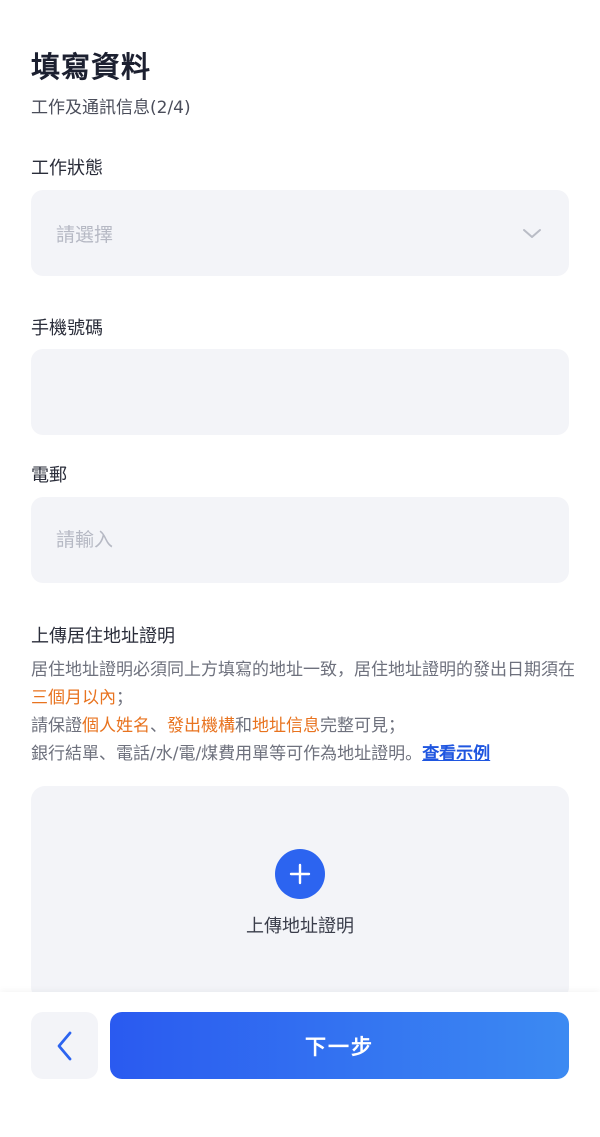 This screenshot has width=600, height=1137. What do you see at coordinates (91, 67) in the screenshot?
I see `page-title: 填寫資料` at bounding box center [91, 67].